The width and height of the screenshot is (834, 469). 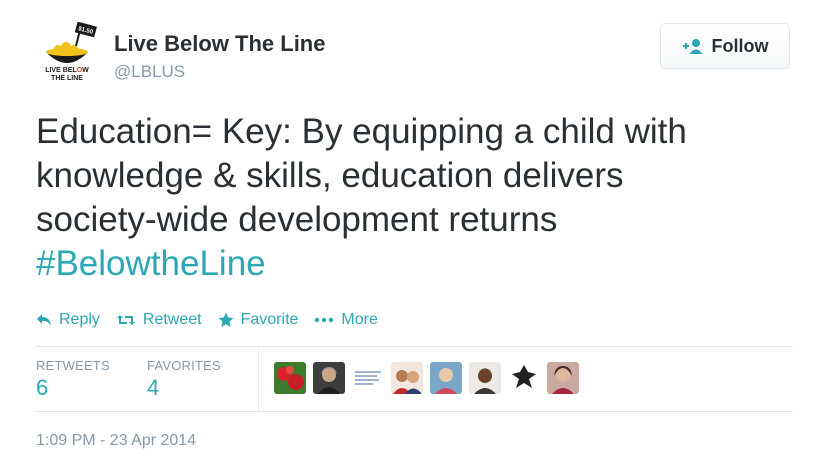 I want to click on tweet-actions: Reply Retweet Favorite More, so click(x=207, y=320).